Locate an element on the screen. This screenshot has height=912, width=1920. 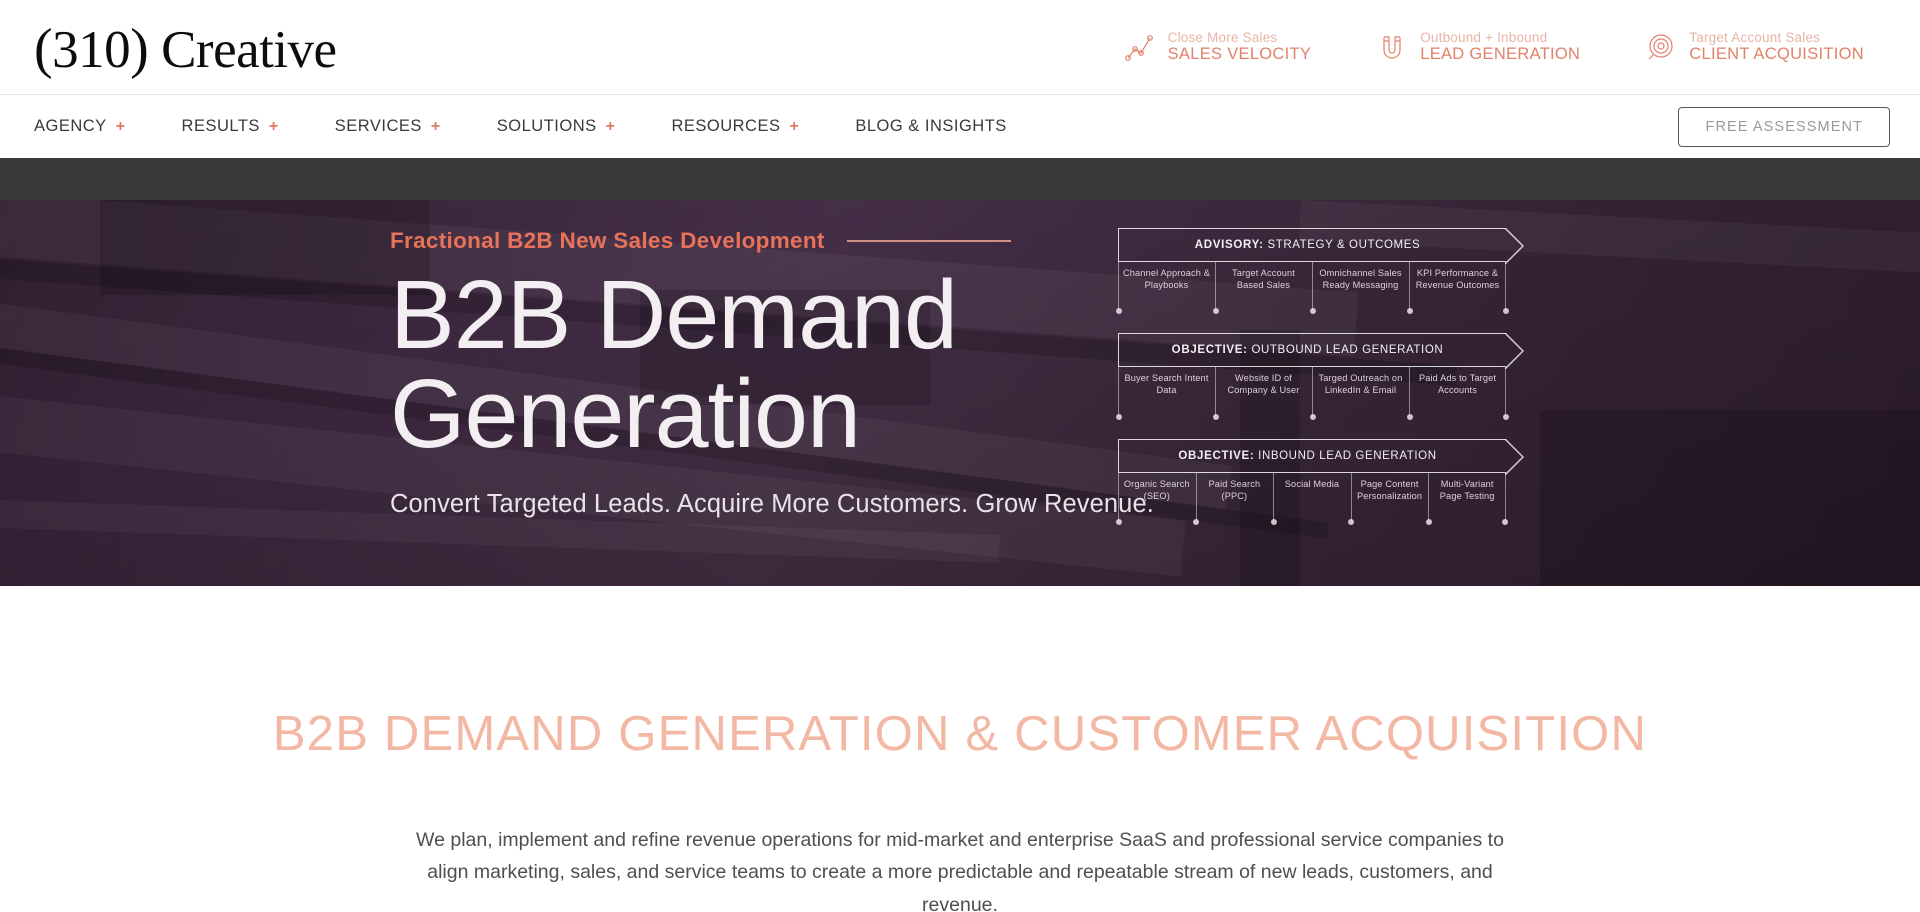
diagram-item: Omnichannel Sales Ready Messaging is located at coordinates (1359, 288).